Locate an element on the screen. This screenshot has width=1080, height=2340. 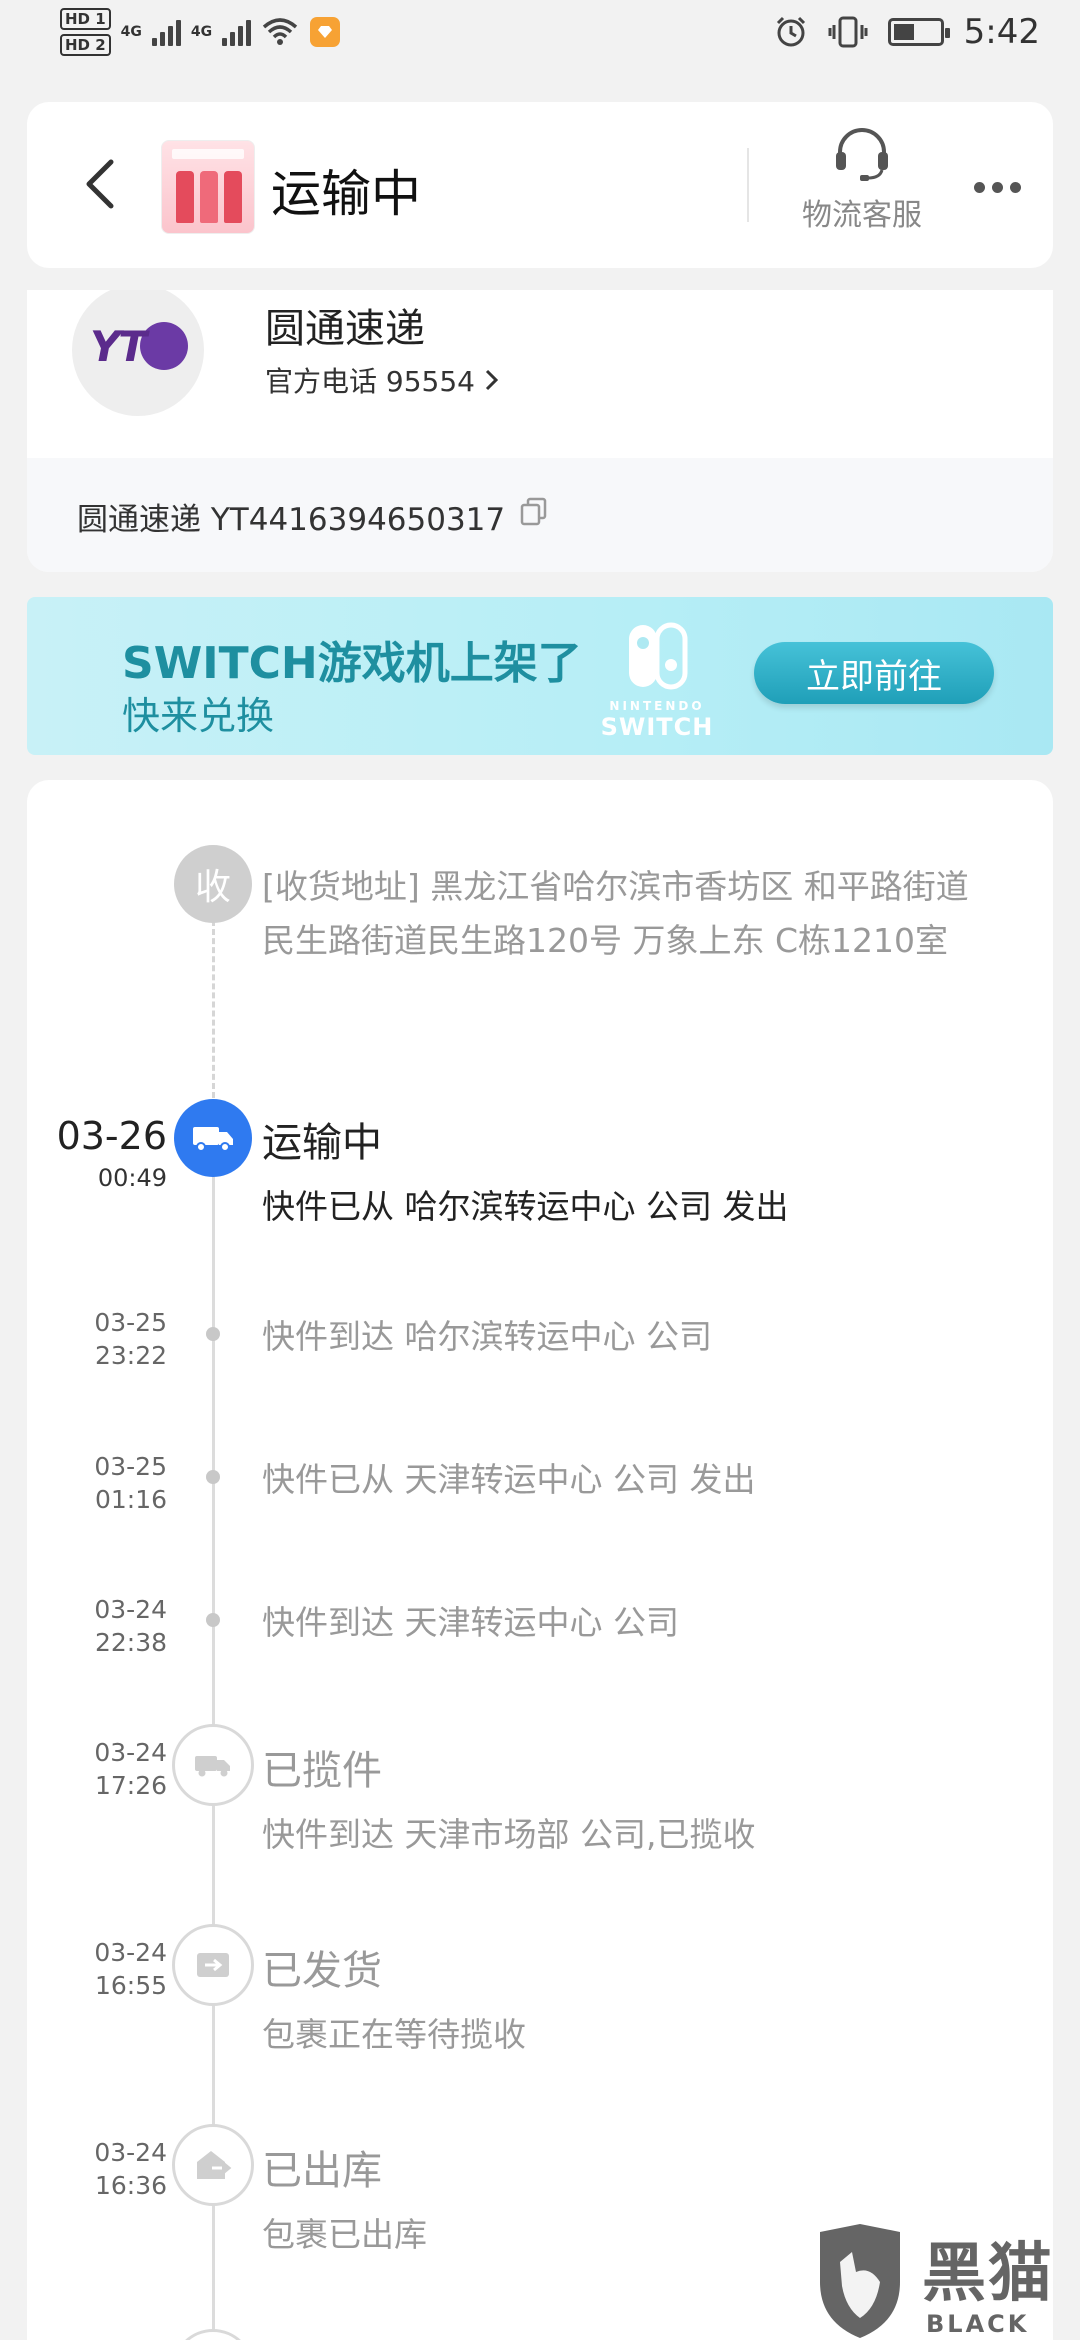
event-desc: 包裹正在等待揽收 is located at coordinates (394, 2034).